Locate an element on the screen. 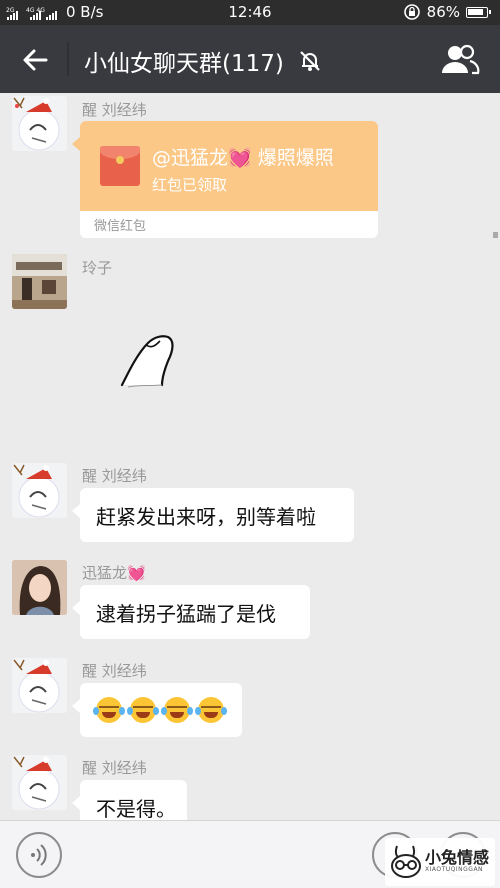  status-bar: 2G 4G 4G 0 B/s 12:46 86% is located at coordinates (250, 12).